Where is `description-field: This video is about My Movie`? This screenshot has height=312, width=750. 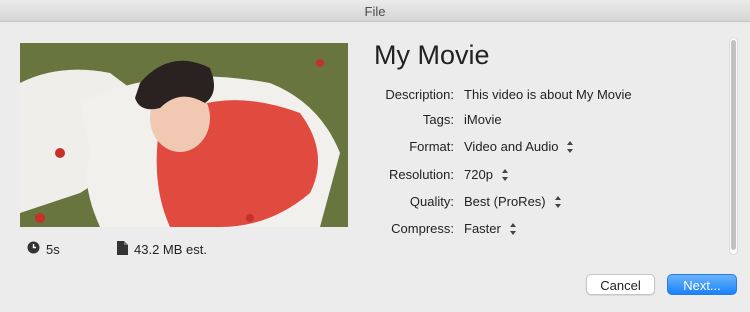 description-field: This video is about My Movie is located at coordinates (548, 94).